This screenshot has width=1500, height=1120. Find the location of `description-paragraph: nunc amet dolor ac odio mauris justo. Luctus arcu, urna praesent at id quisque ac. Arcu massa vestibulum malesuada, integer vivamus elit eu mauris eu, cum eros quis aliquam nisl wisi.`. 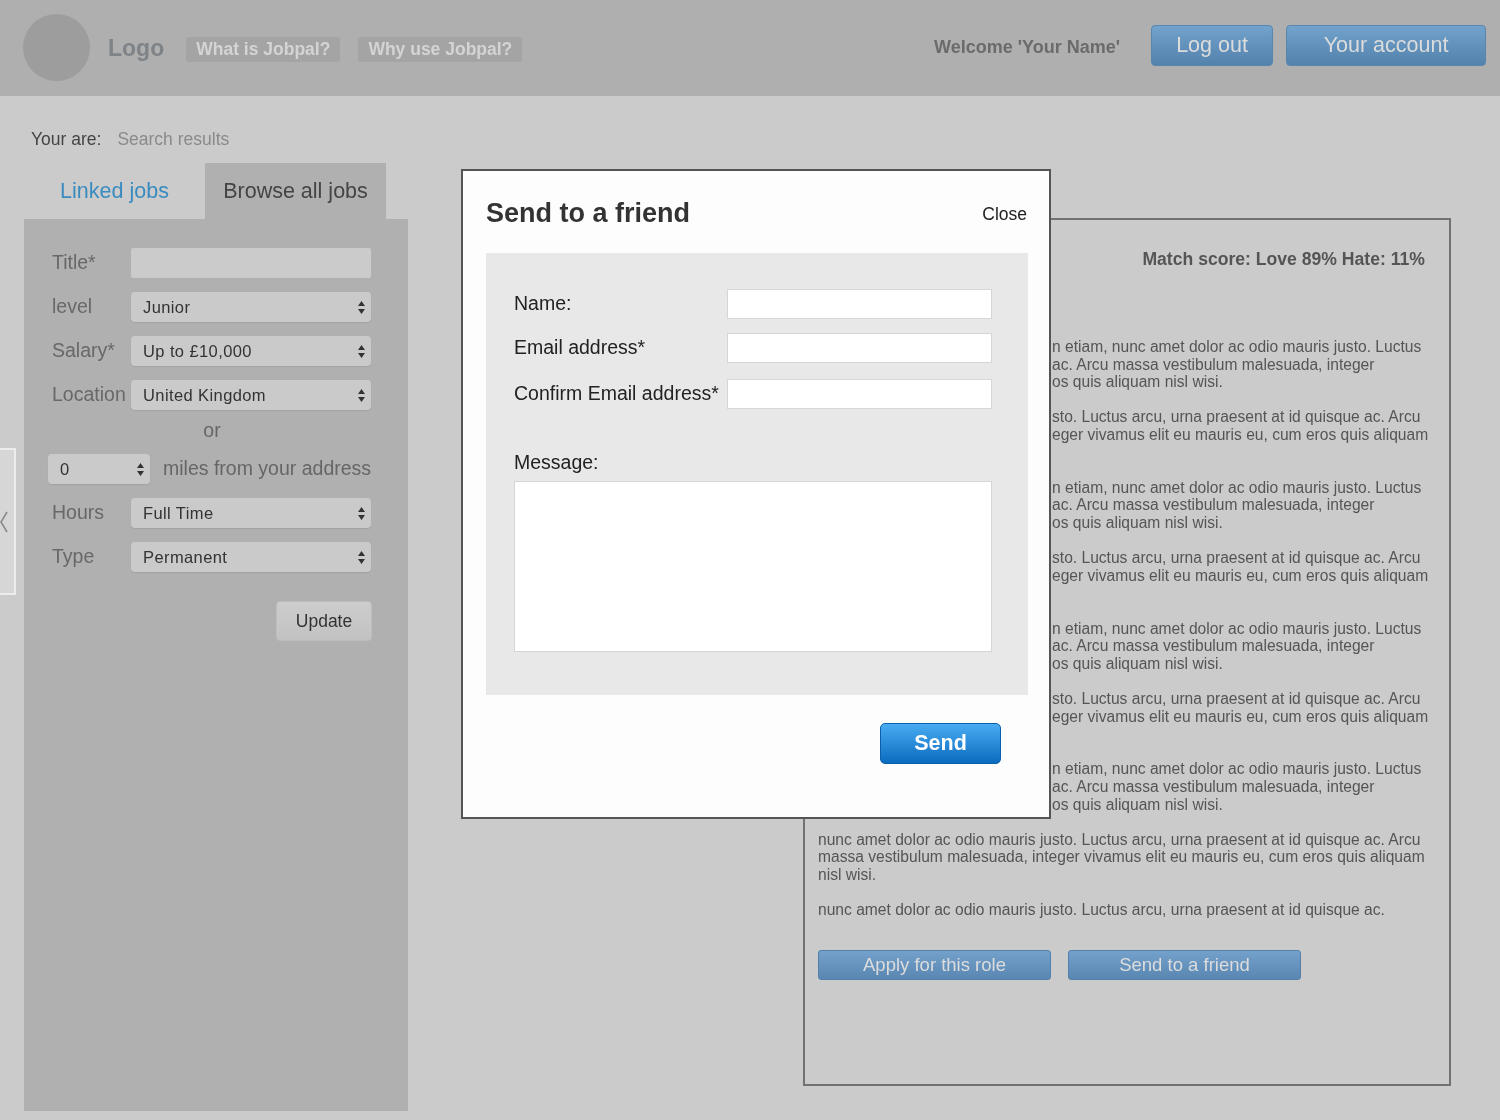

description-paragraph: nunc amet dolor ac odio mauris justo. Luctus arcu, urna praesent at id quisque ac. Arcu massa vestibulum malesuada, integer vivamus elit eu mauris eu, cum eros quis aliquam nisl wisi. is located at coordinates (1122, 857).